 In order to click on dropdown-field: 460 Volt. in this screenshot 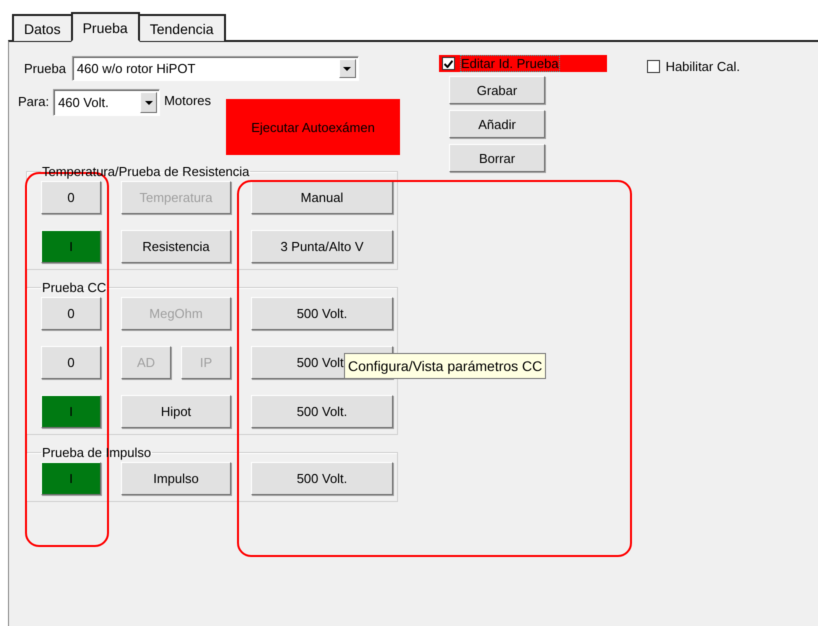, I will do `click(106, 102)`.